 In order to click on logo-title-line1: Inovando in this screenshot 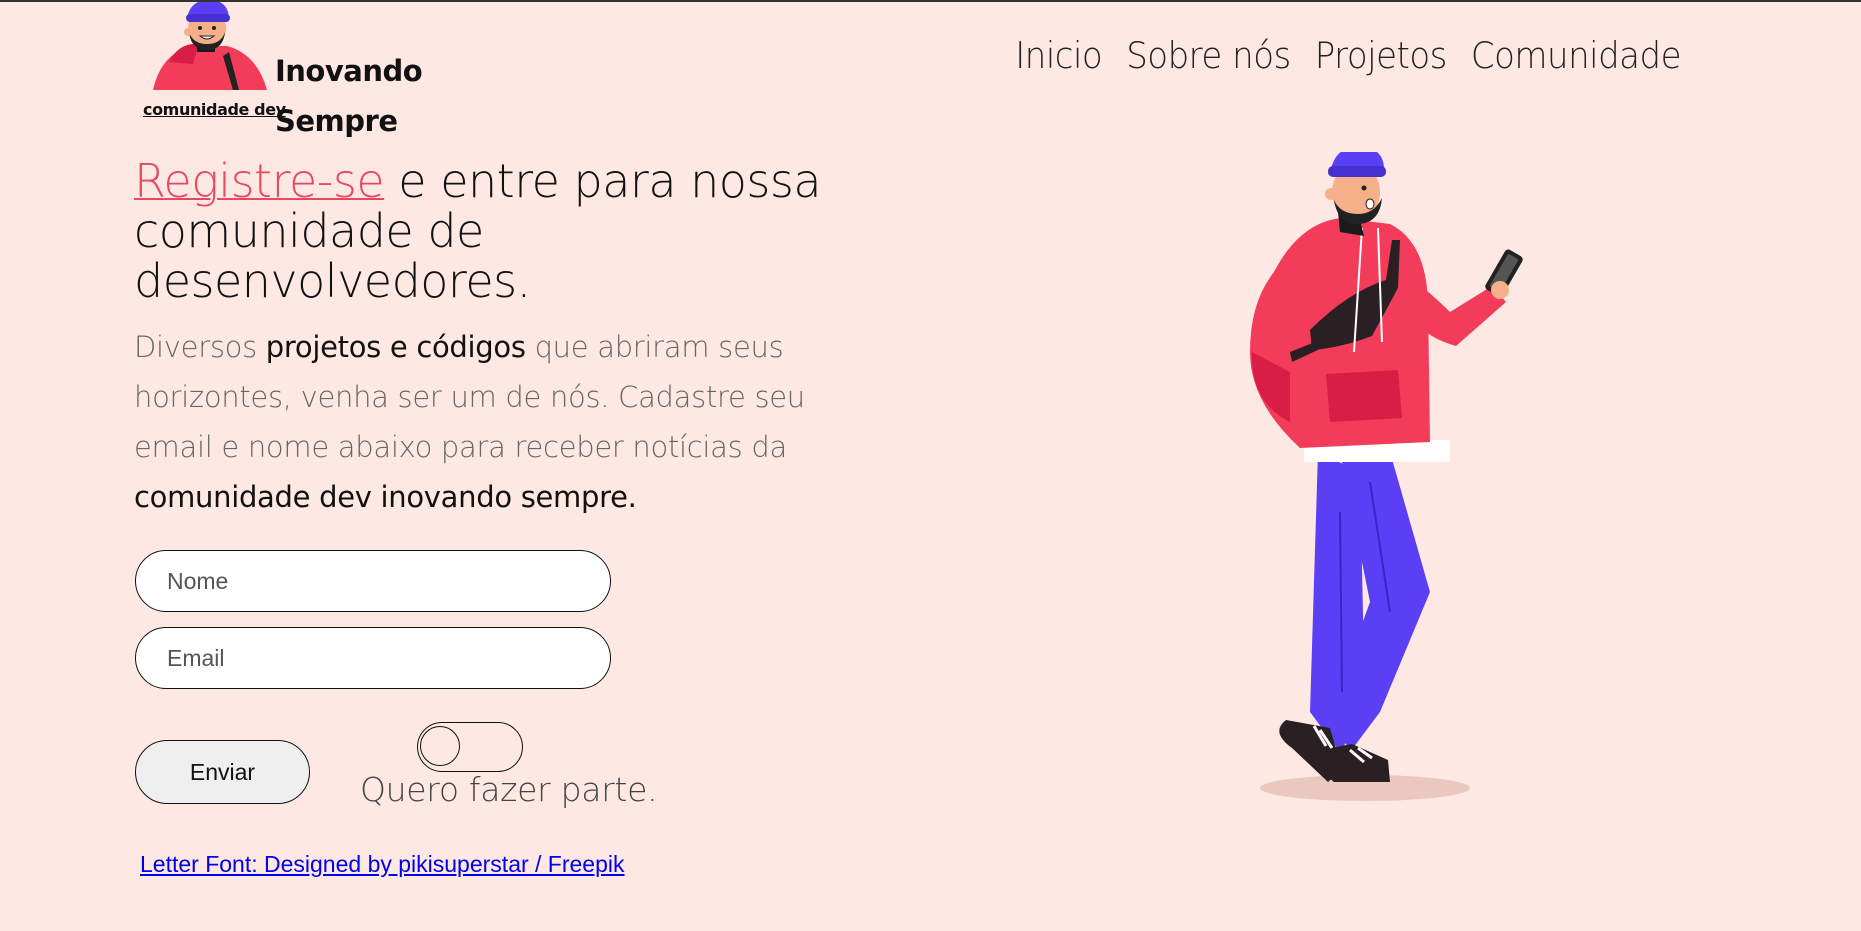, I will do `click(349, 71)`.